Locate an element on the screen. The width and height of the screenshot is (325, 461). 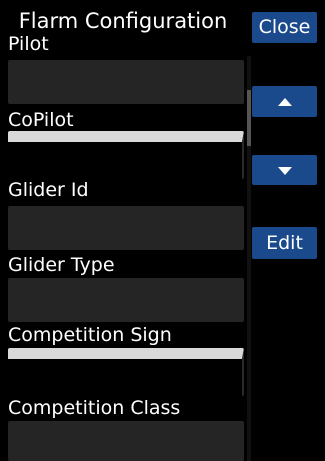
field-label-pilot: Pilot is located at coordinates (28, 44).